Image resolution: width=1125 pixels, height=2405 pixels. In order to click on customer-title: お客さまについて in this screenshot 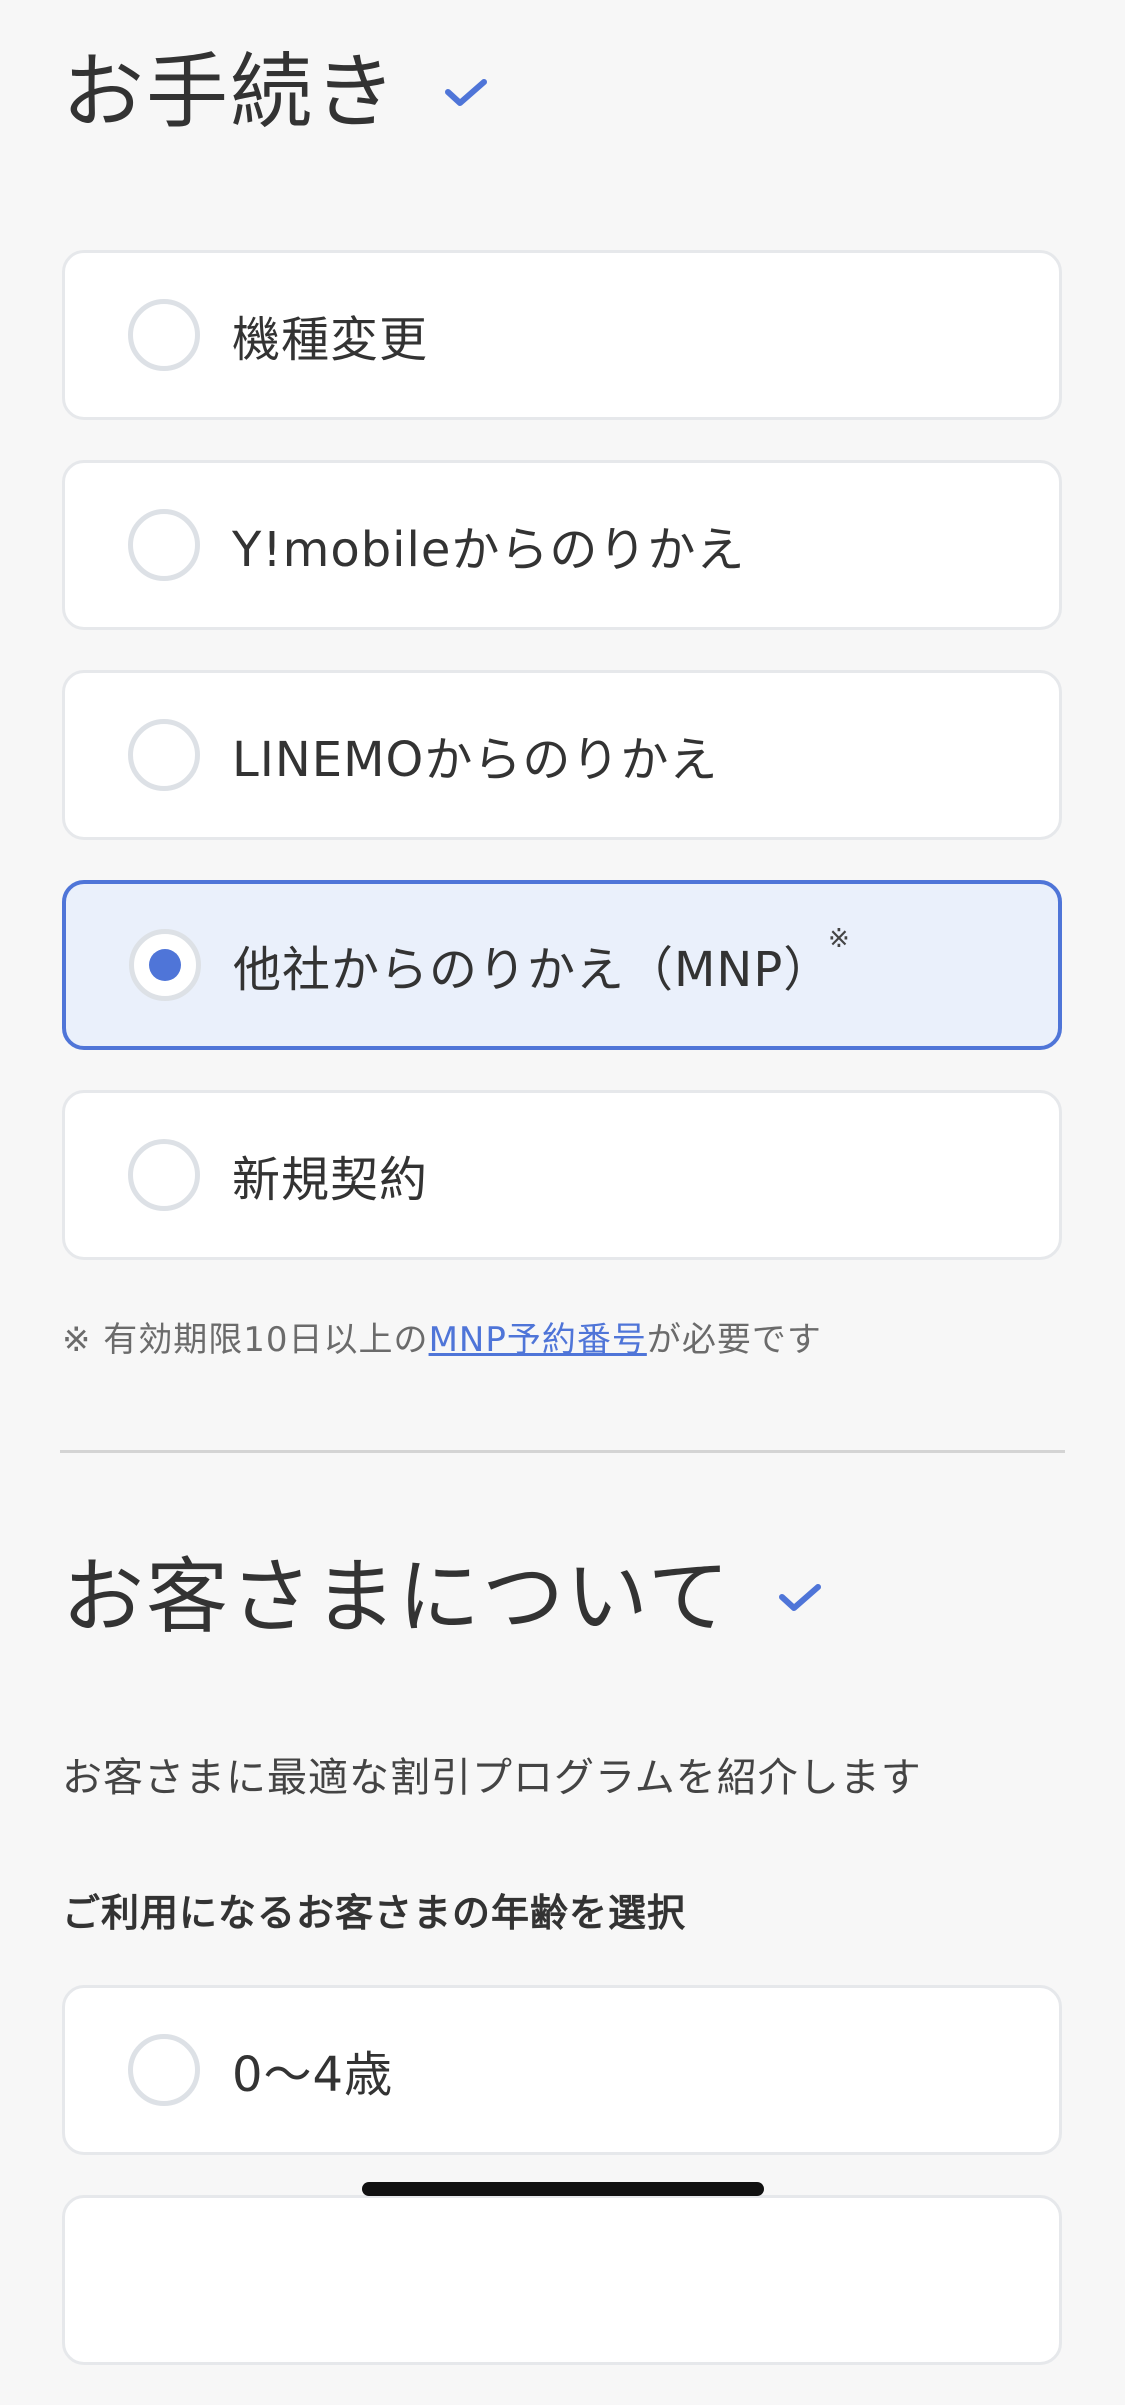, I will do `click(397, 1597)`.